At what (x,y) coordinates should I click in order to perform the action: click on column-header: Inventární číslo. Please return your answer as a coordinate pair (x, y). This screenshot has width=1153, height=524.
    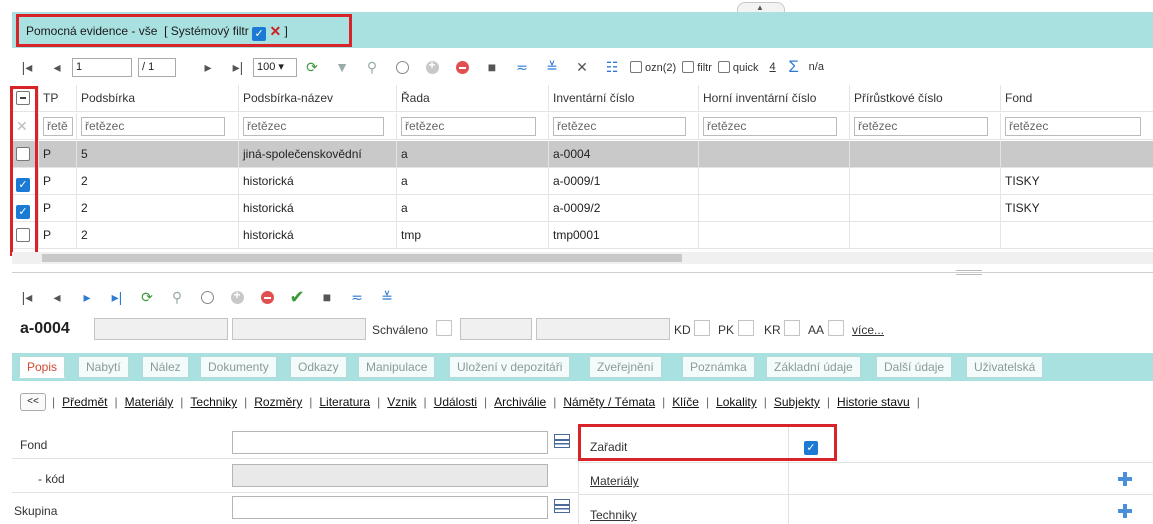
    Looking at the image, I should click on (623, 98).